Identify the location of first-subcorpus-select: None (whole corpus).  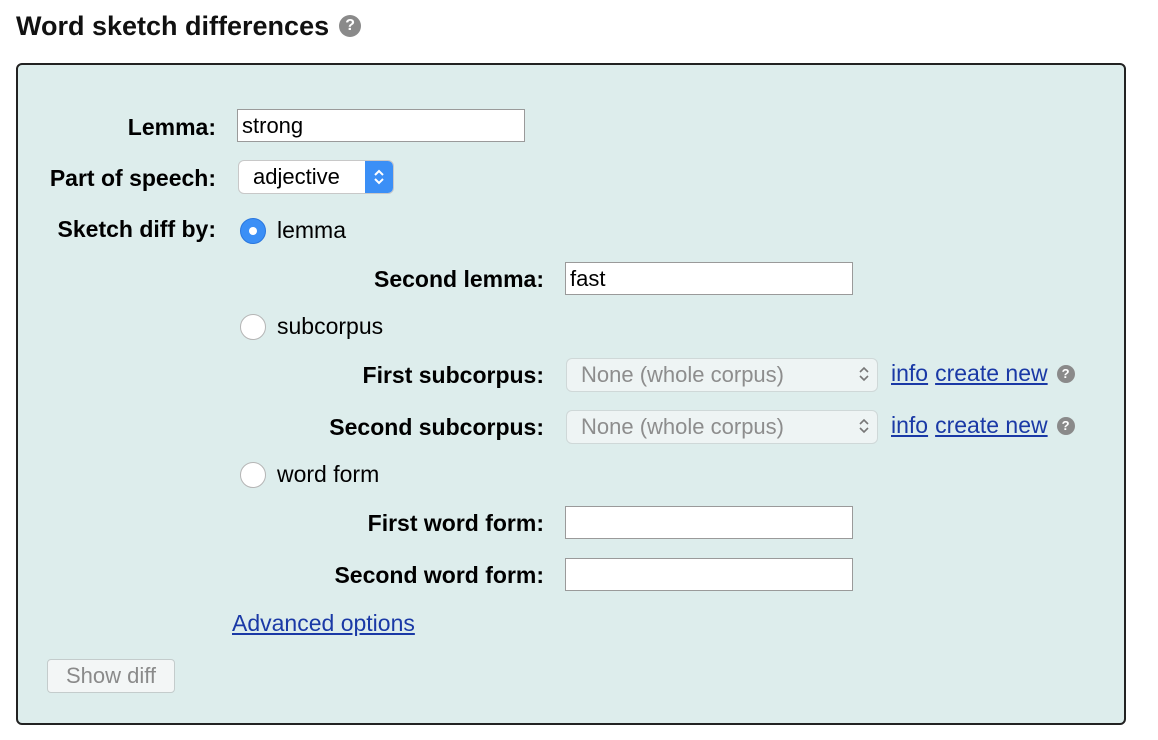
(722, 375).